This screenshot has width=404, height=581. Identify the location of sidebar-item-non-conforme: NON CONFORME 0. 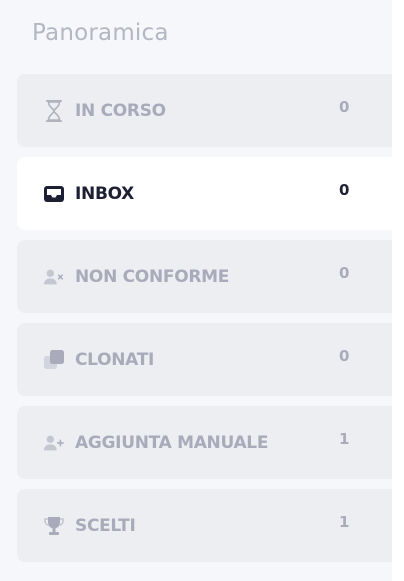
(204, 276).